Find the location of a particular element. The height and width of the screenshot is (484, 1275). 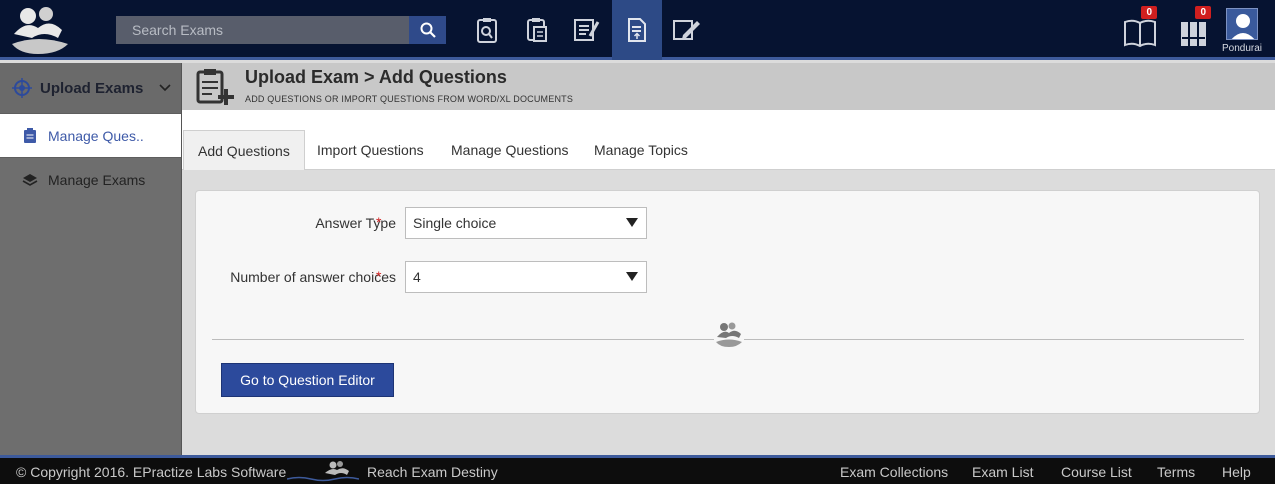

search-button is located at coordinates (427, 30).